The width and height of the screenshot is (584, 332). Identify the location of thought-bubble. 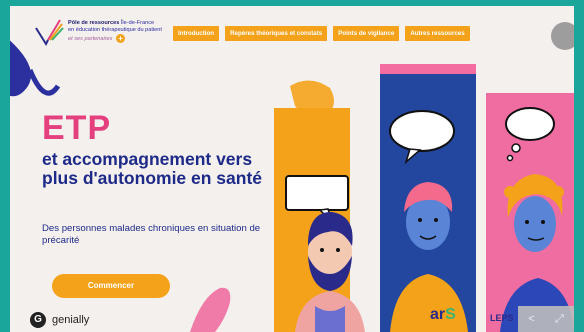
(530, 124).